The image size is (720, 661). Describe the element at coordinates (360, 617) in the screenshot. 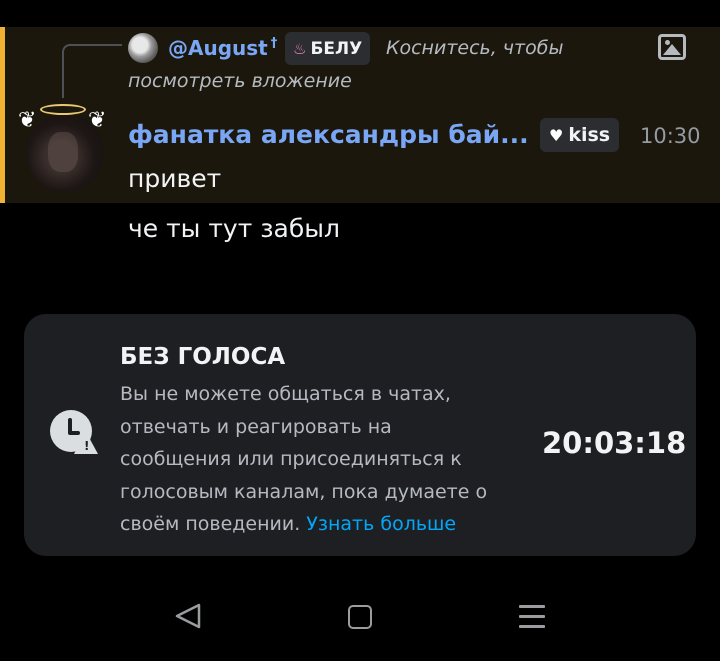

I see `home-square-icon` at that location.